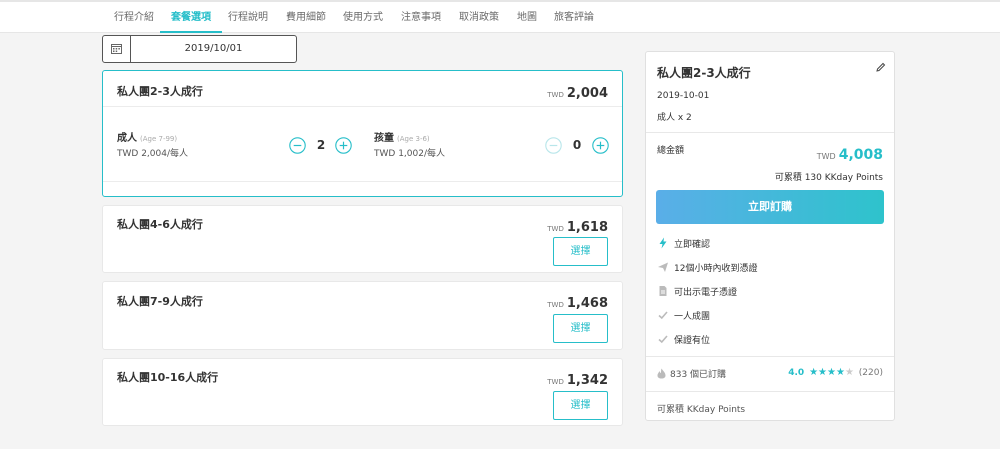 The width and height of the screenshot is (1000, 449). I want to click on rating: 4.0 ★★★★★ (220), so click(835, 372).